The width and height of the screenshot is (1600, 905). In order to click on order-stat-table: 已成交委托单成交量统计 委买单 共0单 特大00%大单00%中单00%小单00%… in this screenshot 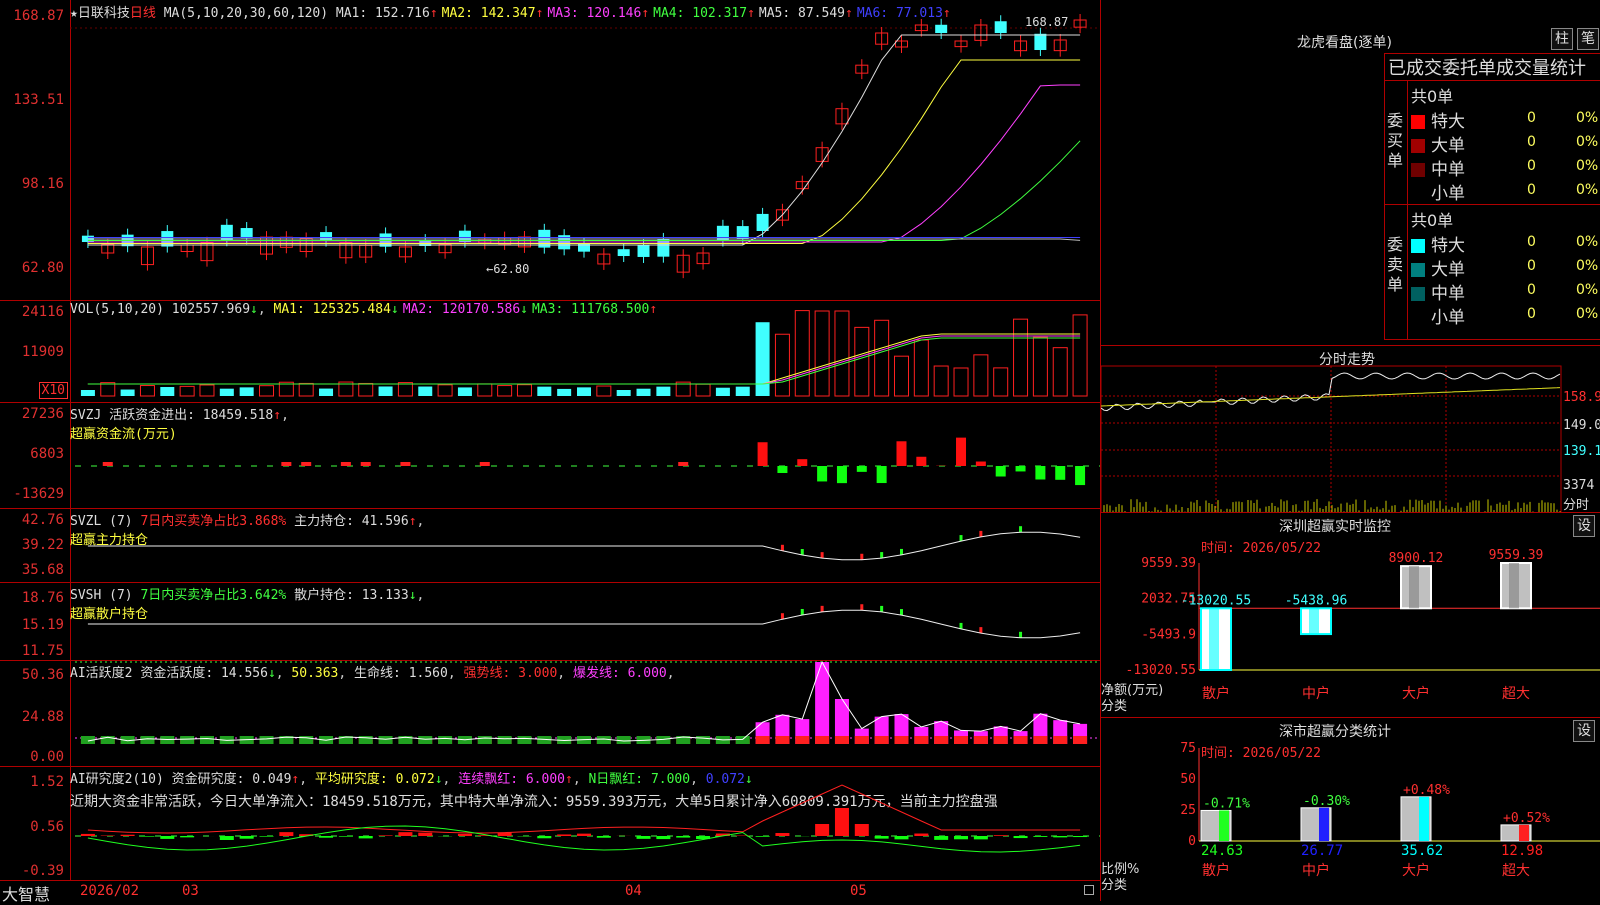, I will do `click(1492, 196)`.